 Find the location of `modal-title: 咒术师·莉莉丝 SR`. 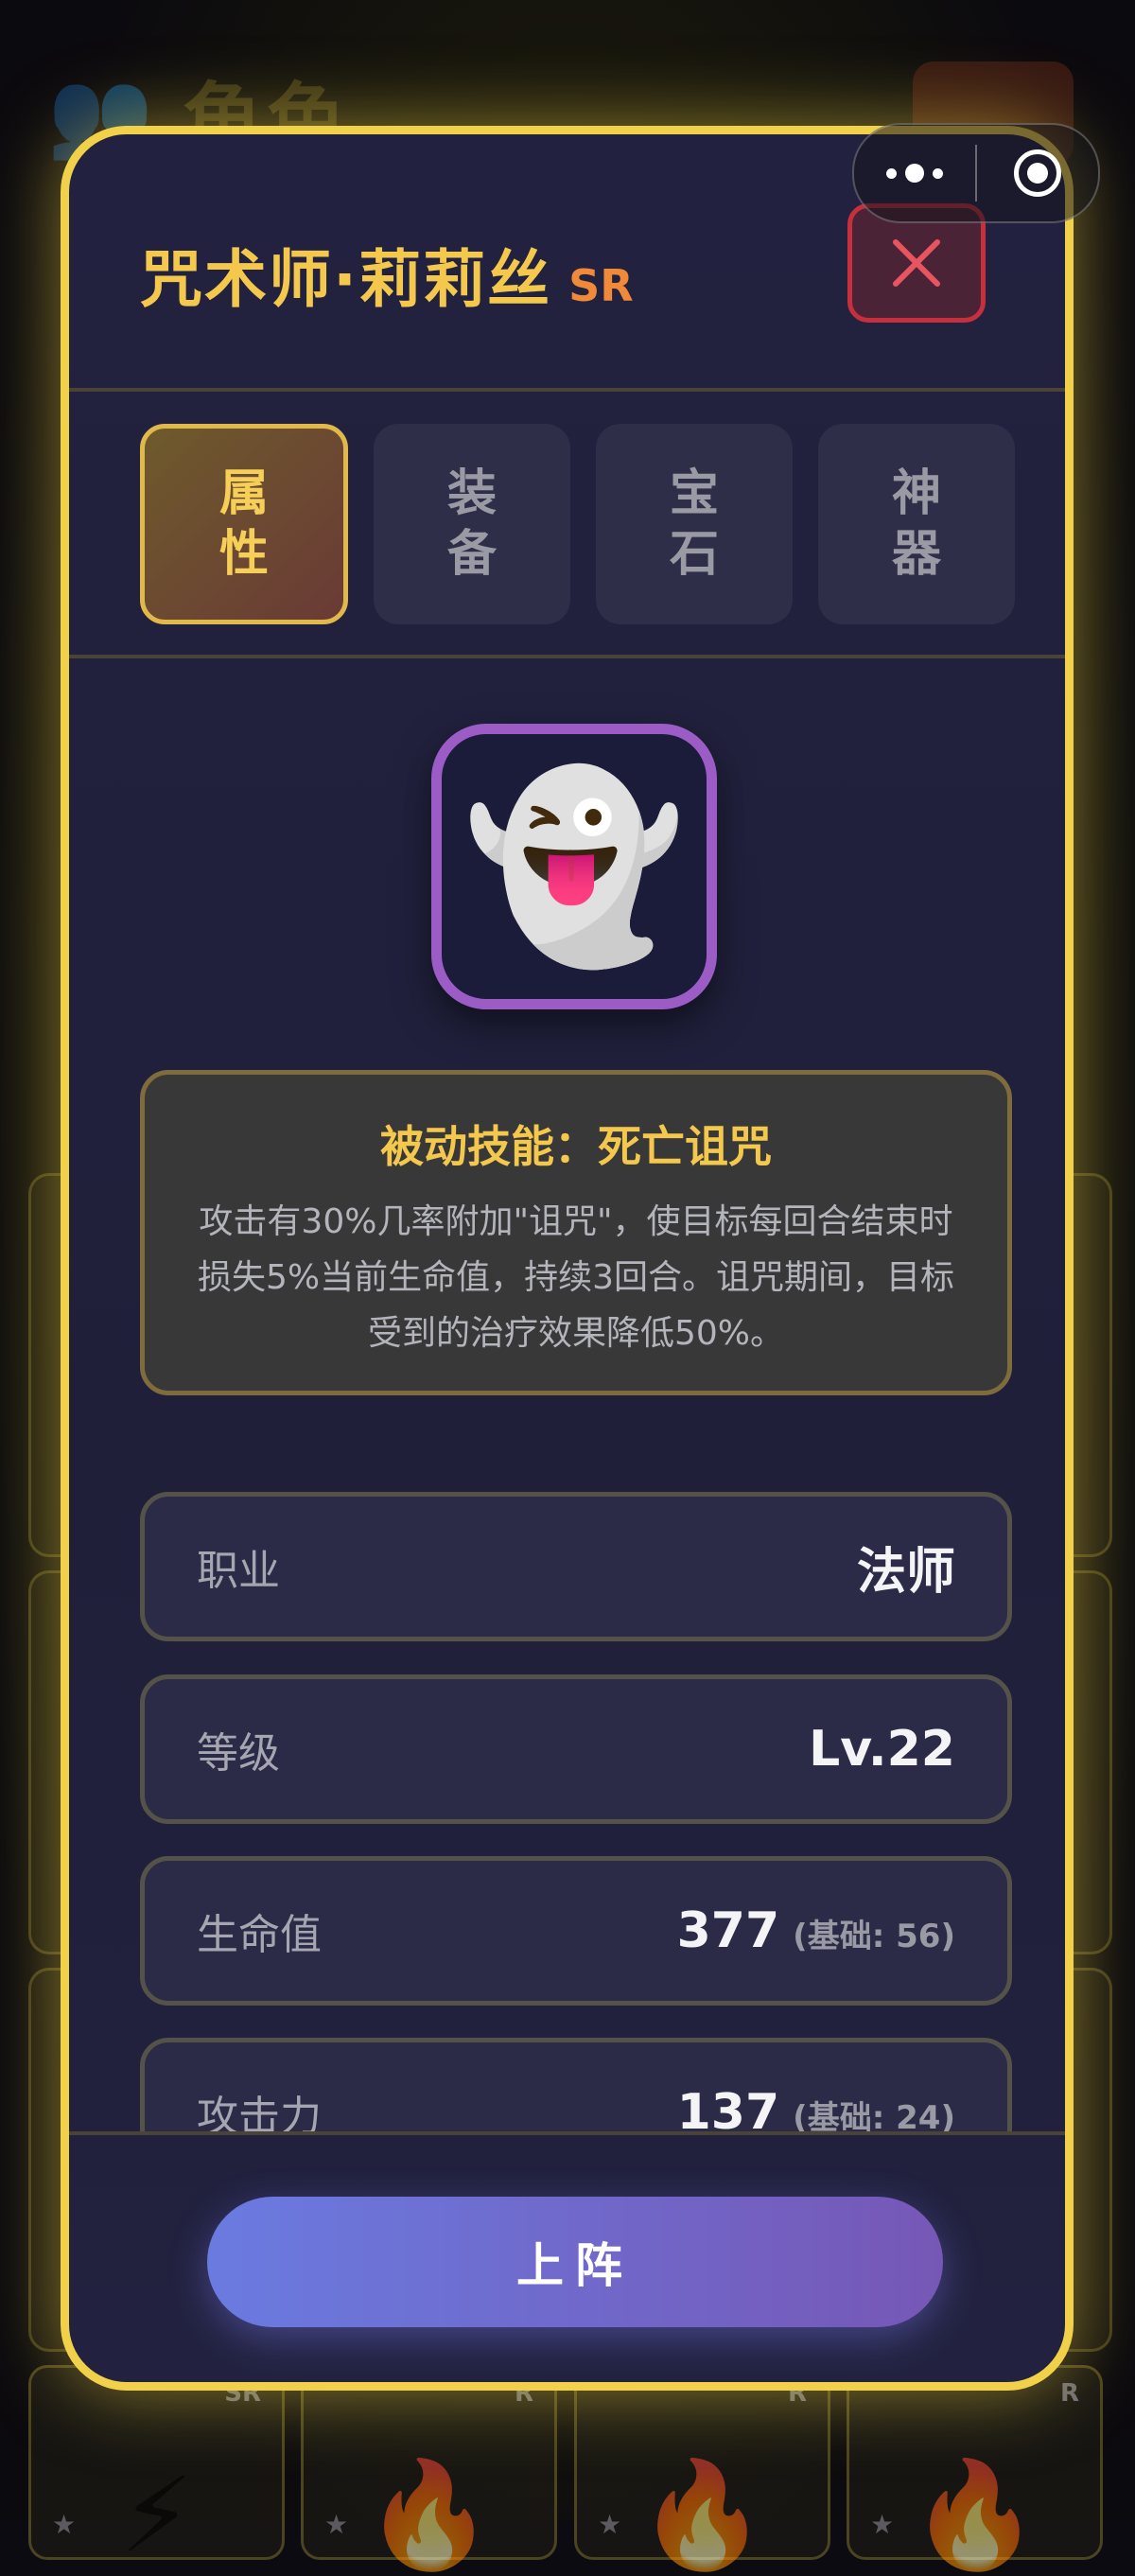

modal-title: 咒术师·莉莉丝 SR is located at coordinates (387, 274).